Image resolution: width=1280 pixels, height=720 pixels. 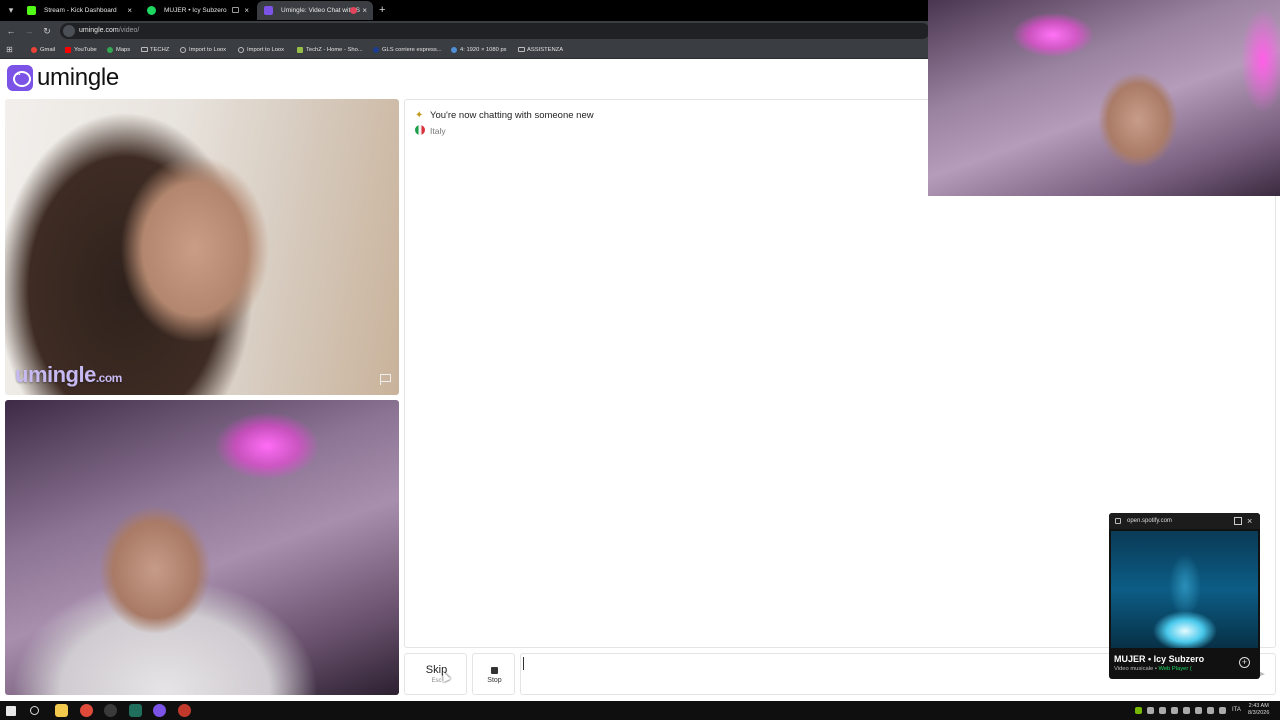 What do you see at coordinates (155, 50) in the screenshot?
I see `bookmark-techz-folder: TECHZ` at bounding box center [155, 50].